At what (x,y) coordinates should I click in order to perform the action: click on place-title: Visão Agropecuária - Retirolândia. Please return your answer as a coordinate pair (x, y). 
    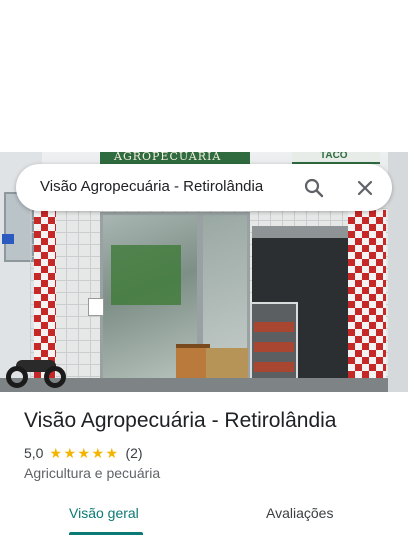
    Looking at the image, I should click on (180, 420).